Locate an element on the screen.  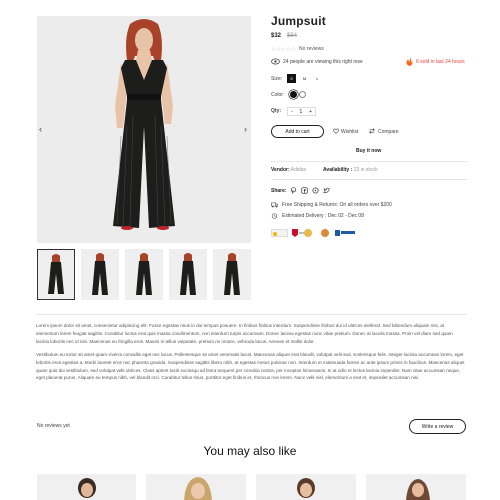
size-label: Size: is located at coordinates (277, 79).